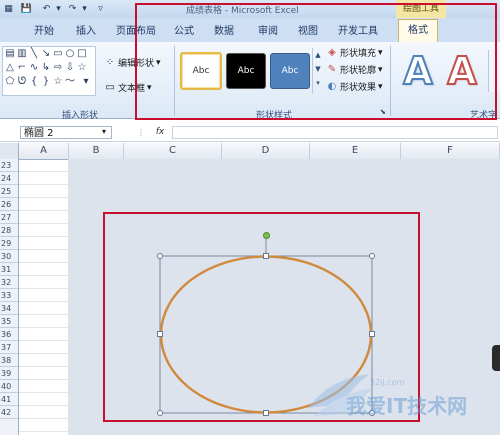 This screenshot has width=500, height=435. Describe the element at coordinates (44, 151) in the screenshot. I see `column-header-a: A` at that location.